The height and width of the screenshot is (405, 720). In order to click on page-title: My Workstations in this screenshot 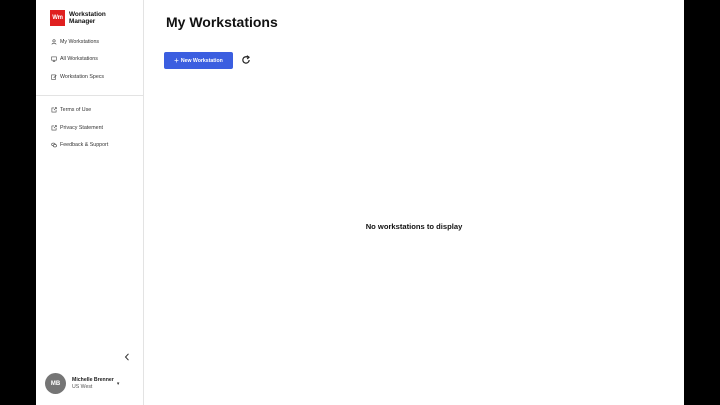, I will do `click(222, 22)`.